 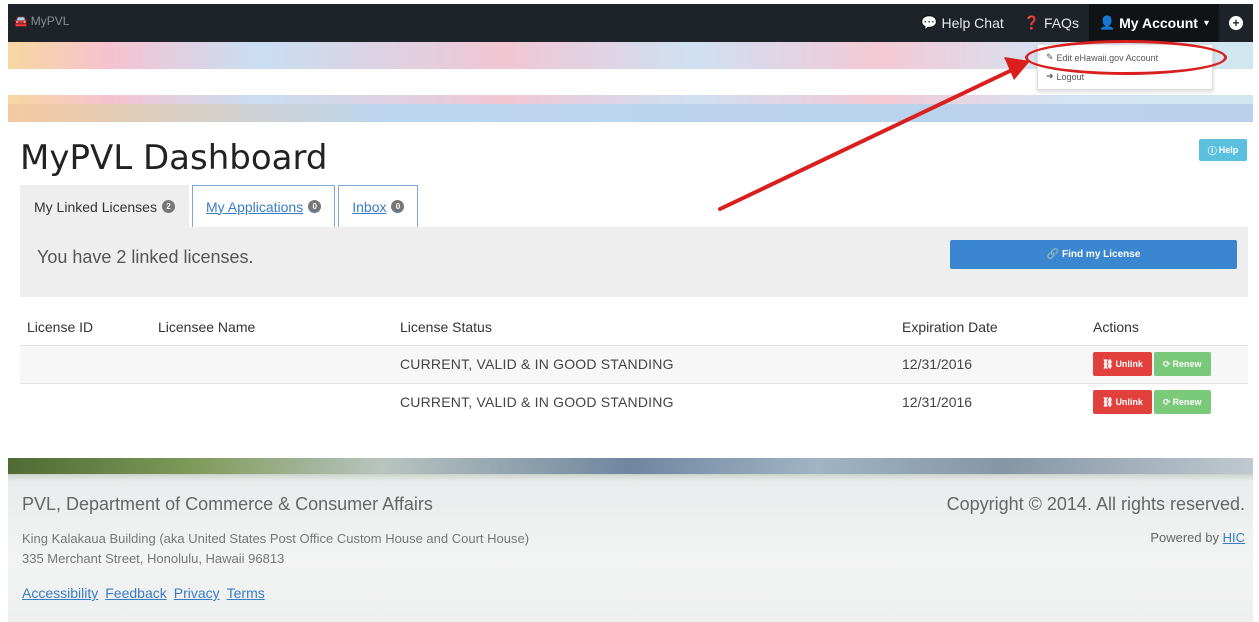 What do you see at coordinates (1212, 150) in the screenshot?
I see `info-circle-icon: ⓘ` at bounding box center [1212, 150].